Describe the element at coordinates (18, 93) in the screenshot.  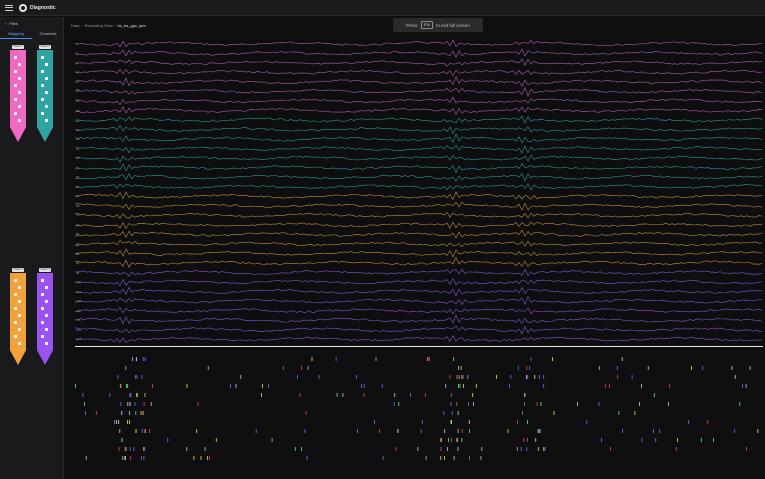
I see `probe-shank-1: Shank 1` at that location.